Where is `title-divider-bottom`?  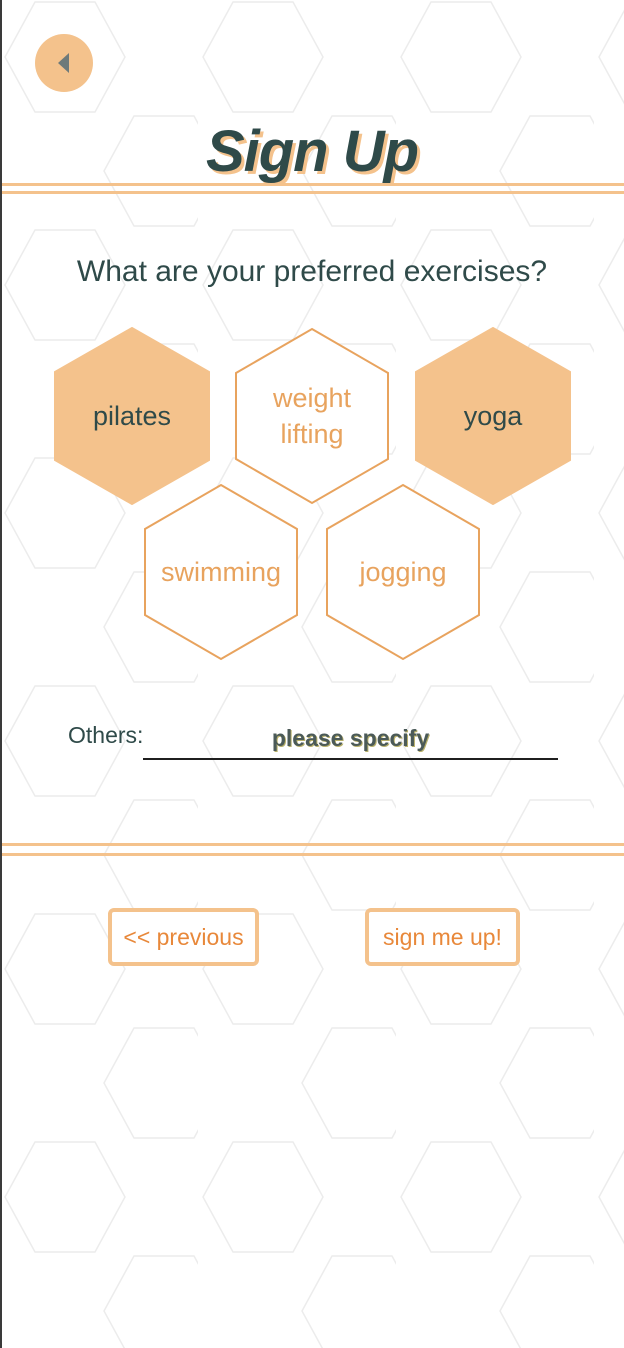
title-divider-bottom is located at coordinates (313, 192).